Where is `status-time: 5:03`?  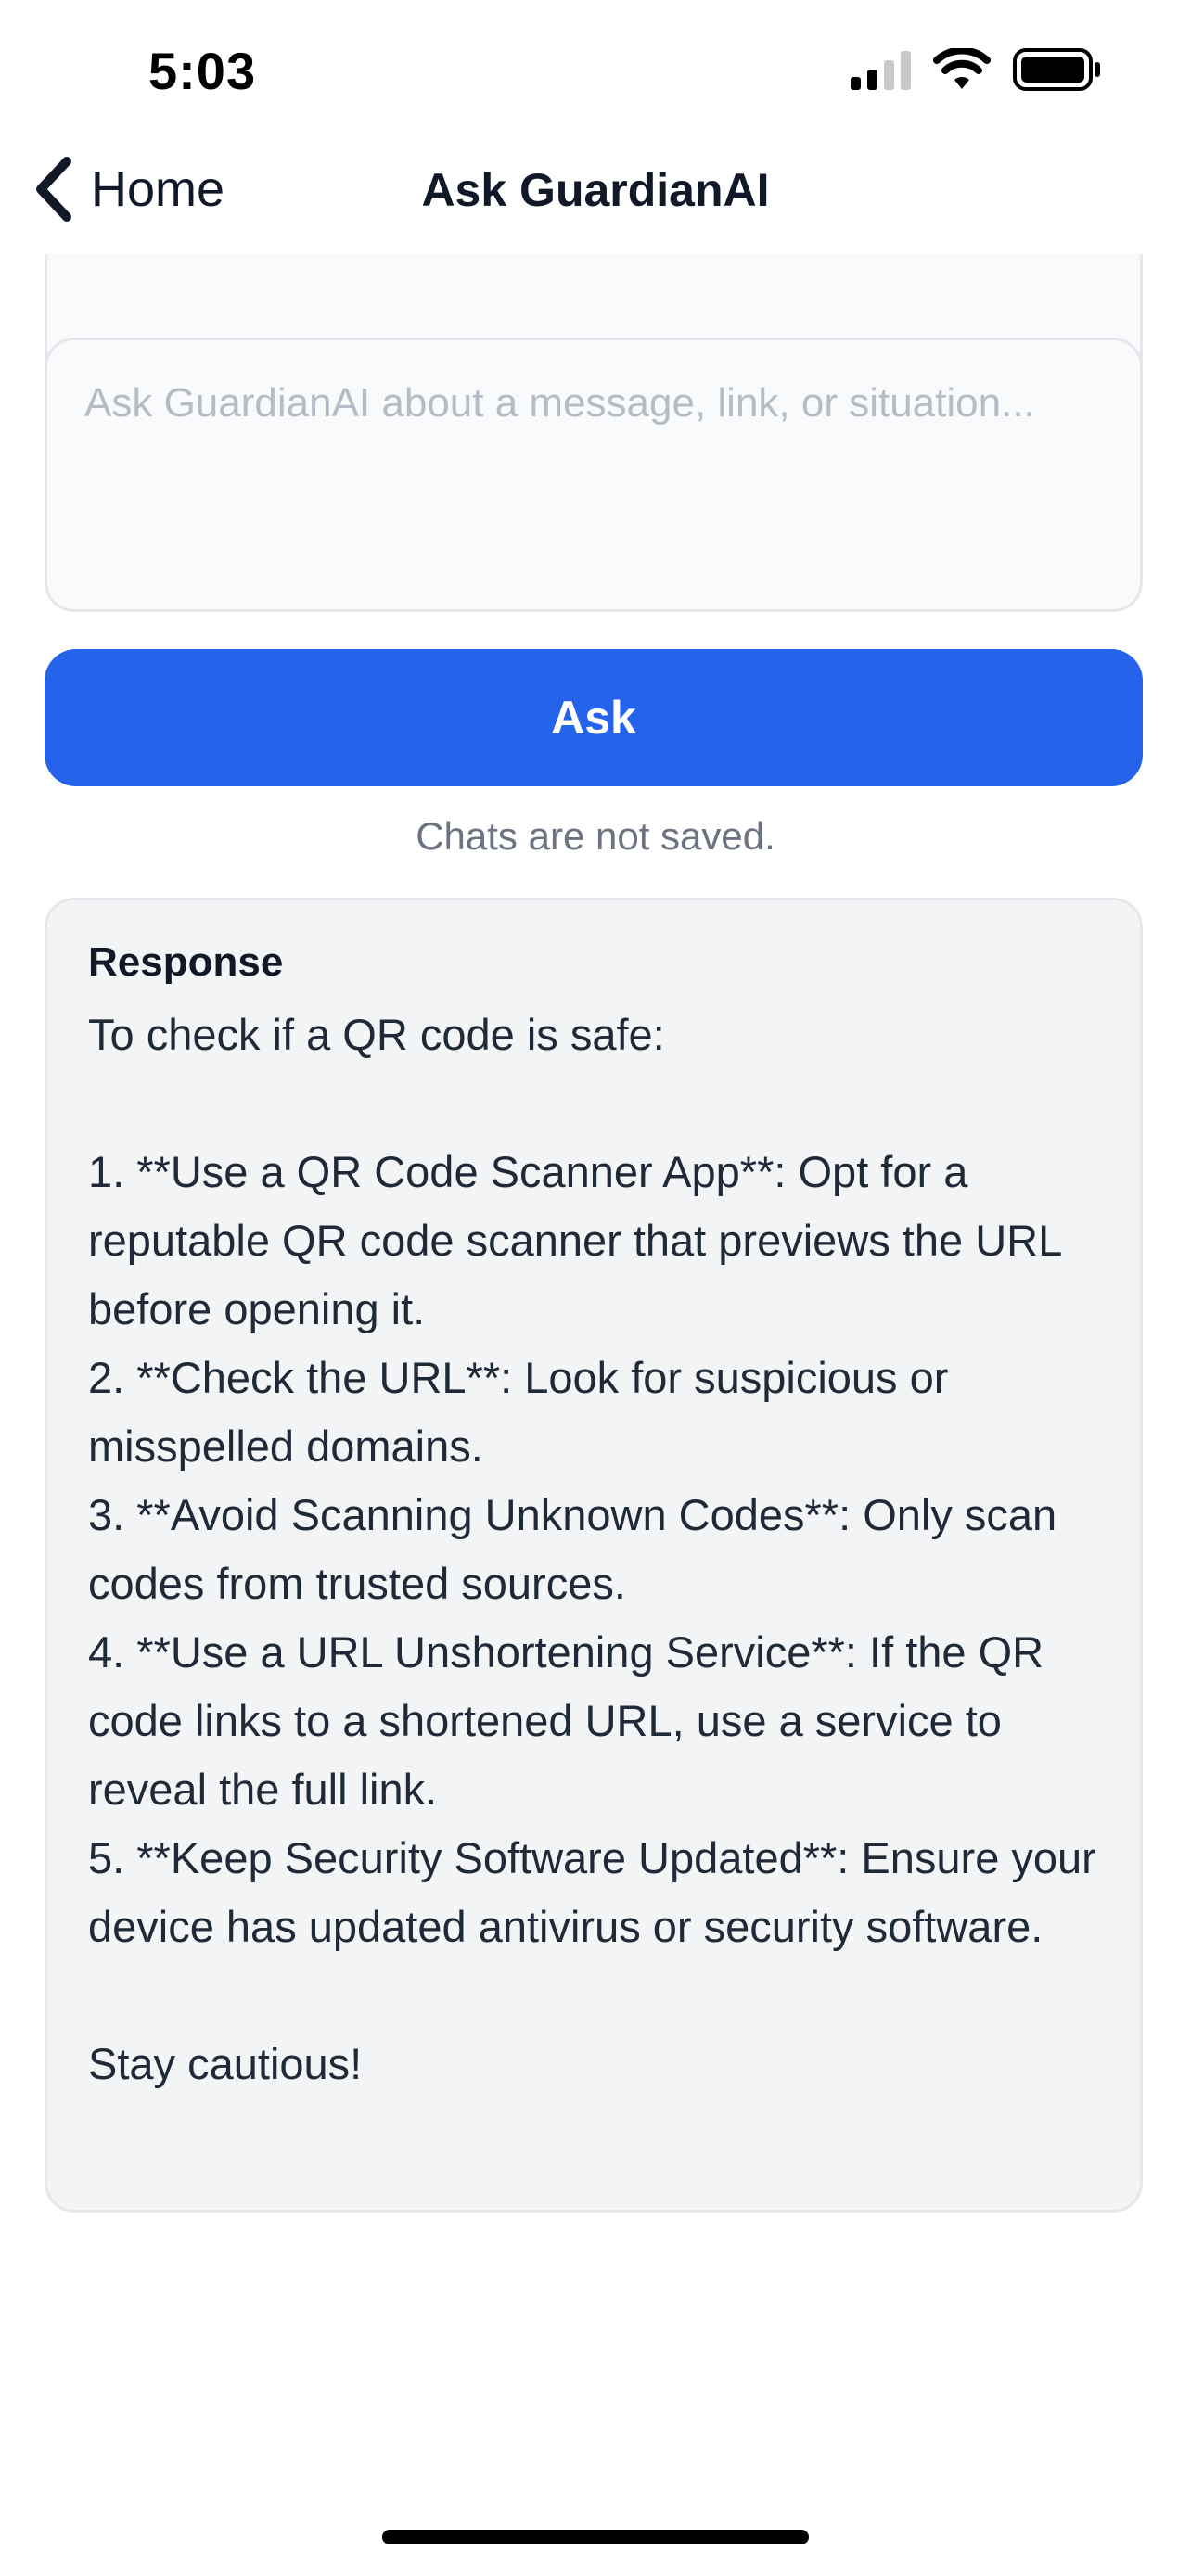
status-time: 5:03 is located at coordinates (202, 71).